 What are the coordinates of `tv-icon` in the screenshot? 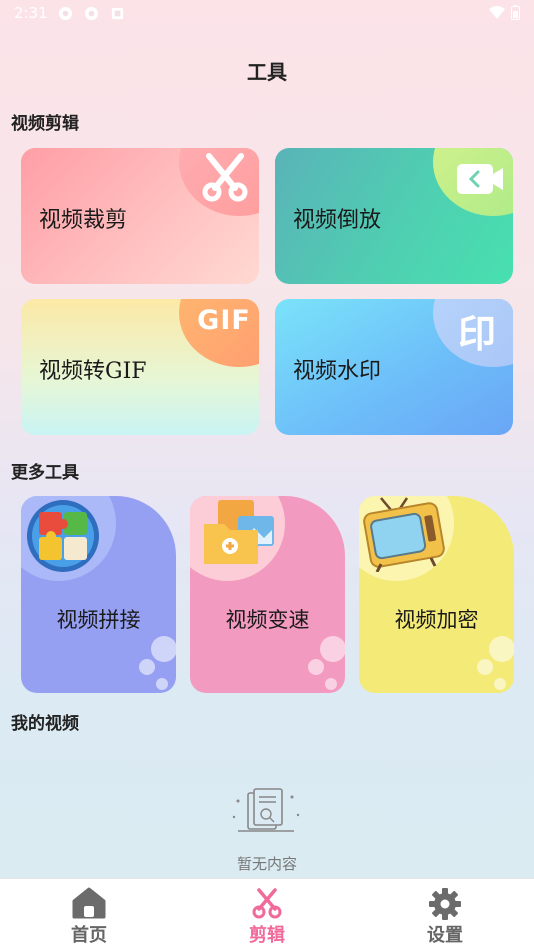 It's located at (404, 534).